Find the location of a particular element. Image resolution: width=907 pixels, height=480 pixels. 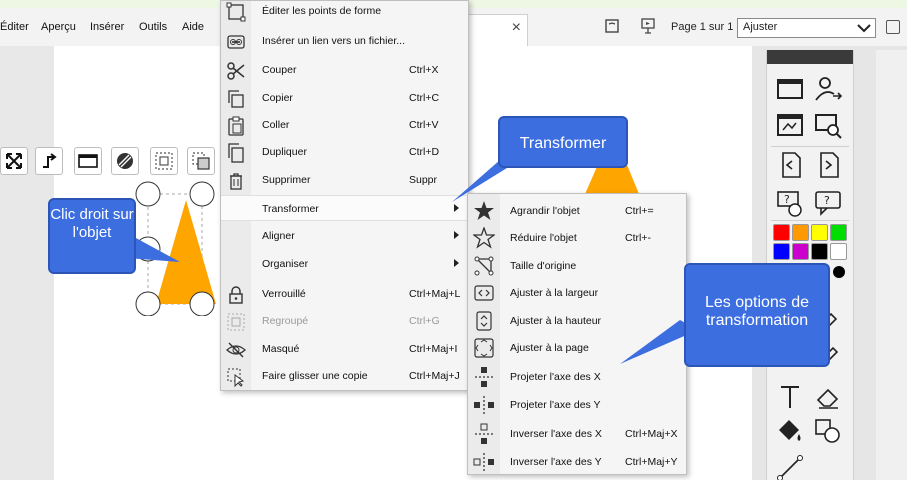

project-y-icon is located at coordinates (484, 405).